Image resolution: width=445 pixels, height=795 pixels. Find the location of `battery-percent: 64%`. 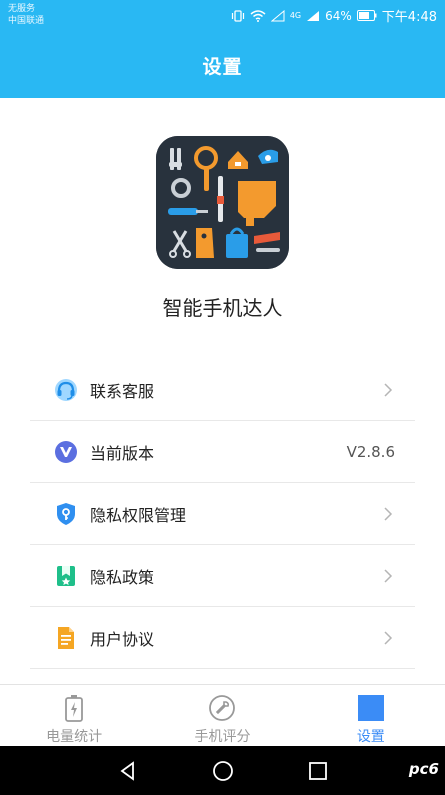

battery-percent: 64% is located at coordinates (338, 15).